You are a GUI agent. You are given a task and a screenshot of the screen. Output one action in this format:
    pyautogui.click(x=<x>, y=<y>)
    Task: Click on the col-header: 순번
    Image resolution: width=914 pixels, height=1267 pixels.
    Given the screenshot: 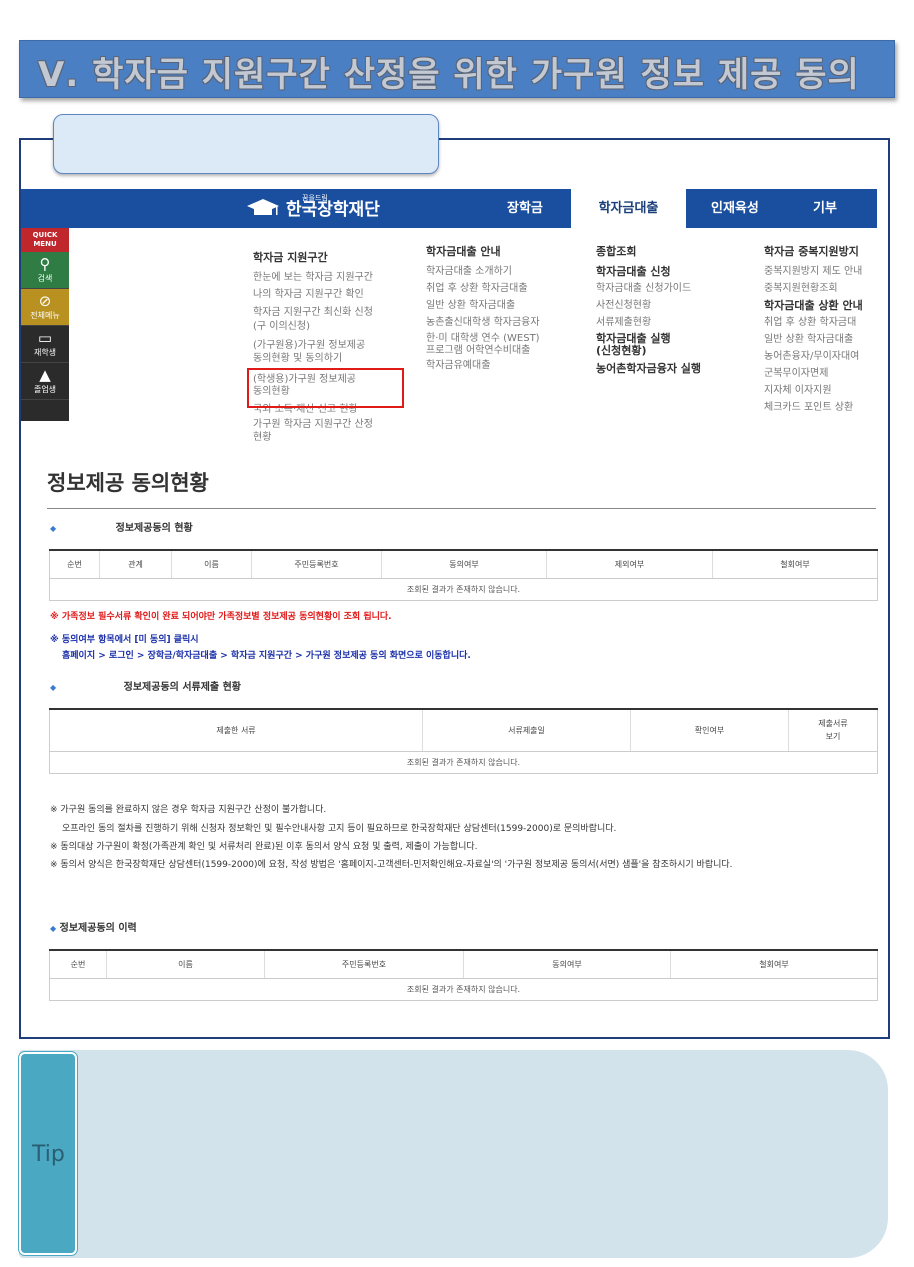 What is the action you would take?
    pyautogui.click(x=74, y=564)
    